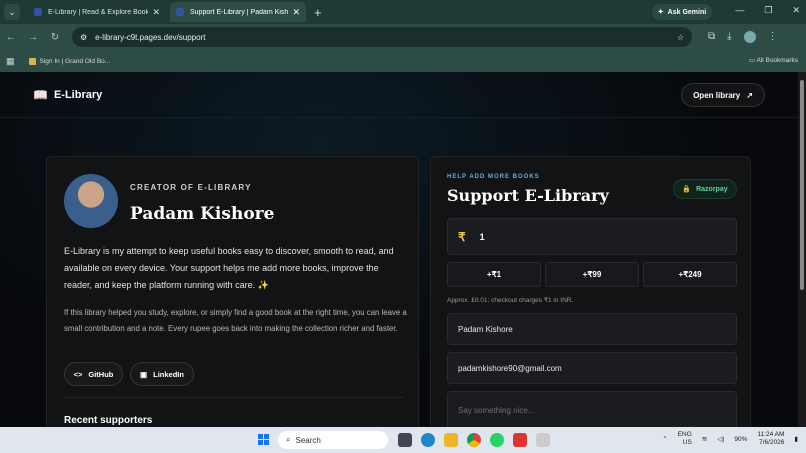  Describe the element at coordinates (520, 440) in the screenshot. I see `app-red-icon` at that location.